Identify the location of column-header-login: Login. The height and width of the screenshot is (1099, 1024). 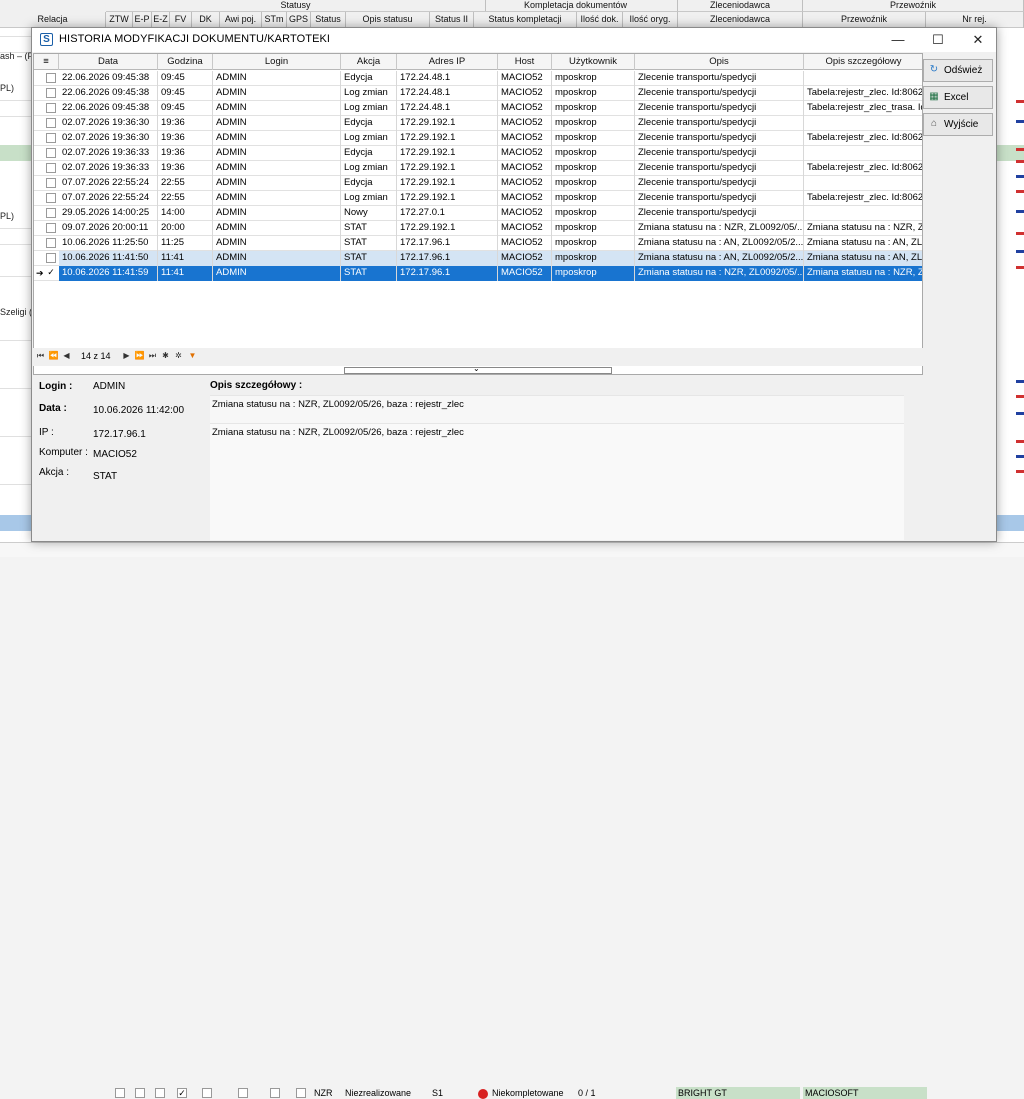
(277, 62).